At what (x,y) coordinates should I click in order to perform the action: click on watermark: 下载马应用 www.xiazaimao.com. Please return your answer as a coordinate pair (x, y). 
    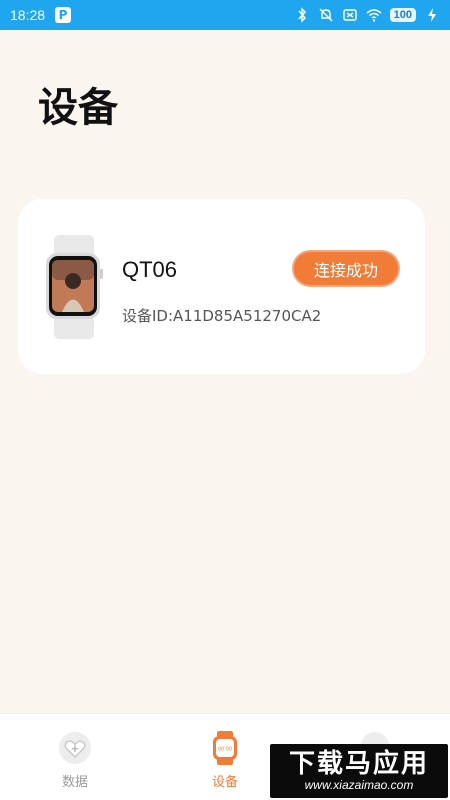
    Looking at the image, I should click on (359, 771).